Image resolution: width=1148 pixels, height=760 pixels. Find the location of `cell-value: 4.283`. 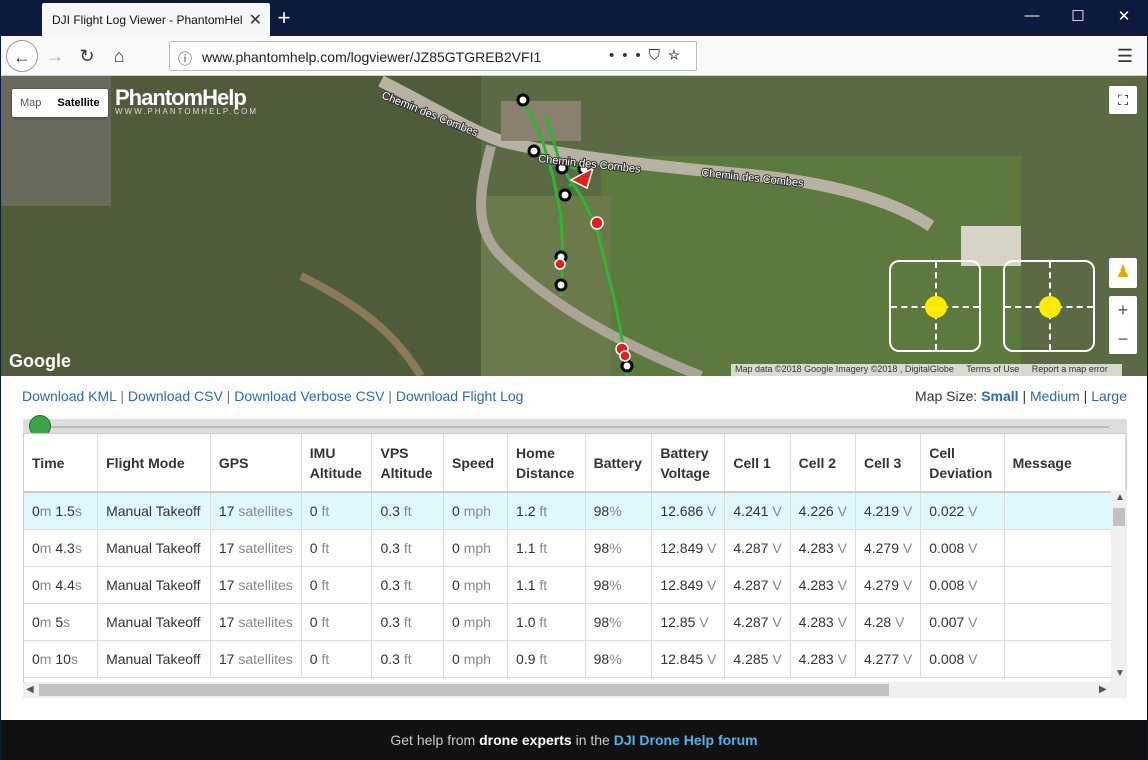

cell-value: 4.283 is located at coordinates (816, 547).